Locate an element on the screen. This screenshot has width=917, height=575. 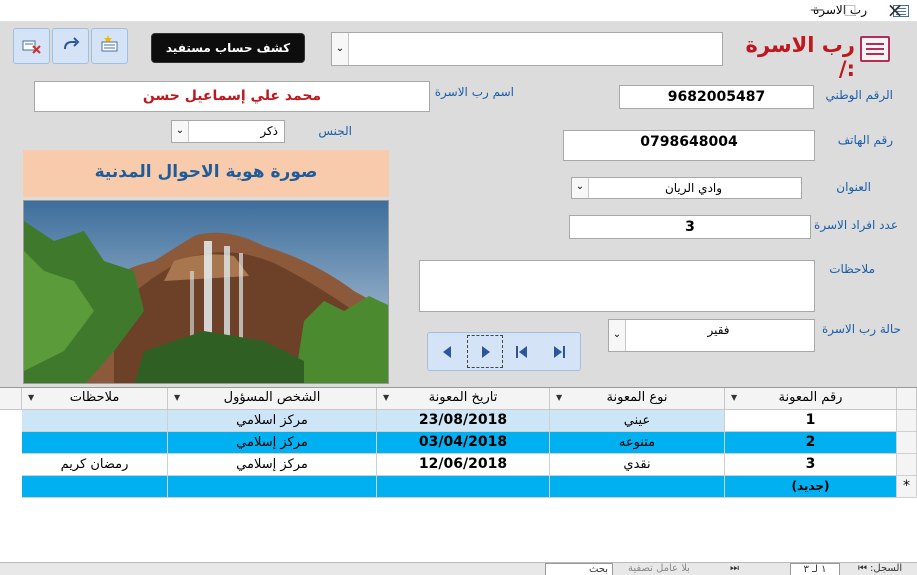
record-position-field: ١ لـ ٣ is located at coordinates (815, 569).